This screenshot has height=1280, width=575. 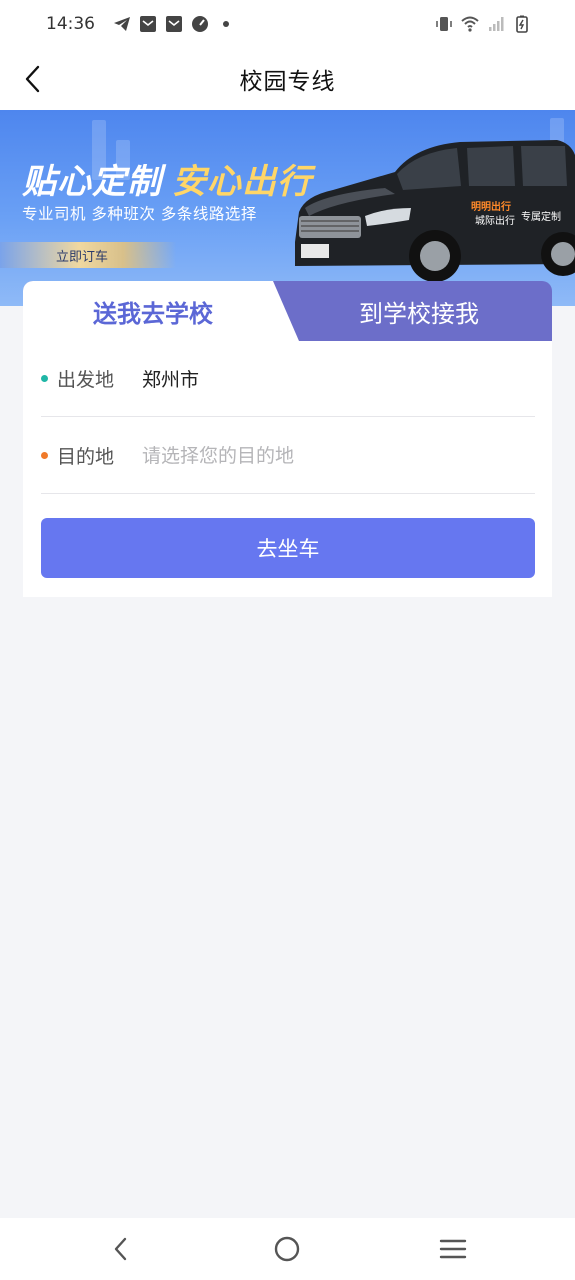 I want to click on direction-tabs: 送我去学校 到学校接我, so click(x=287, y=311).